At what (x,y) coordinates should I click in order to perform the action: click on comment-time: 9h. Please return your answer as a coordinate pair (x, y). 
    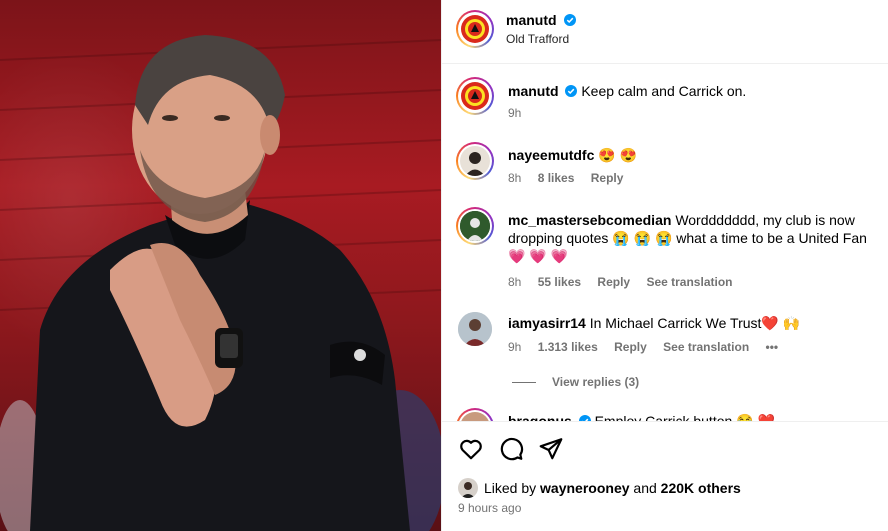
    Looking at the image, I should click on (514, 347).